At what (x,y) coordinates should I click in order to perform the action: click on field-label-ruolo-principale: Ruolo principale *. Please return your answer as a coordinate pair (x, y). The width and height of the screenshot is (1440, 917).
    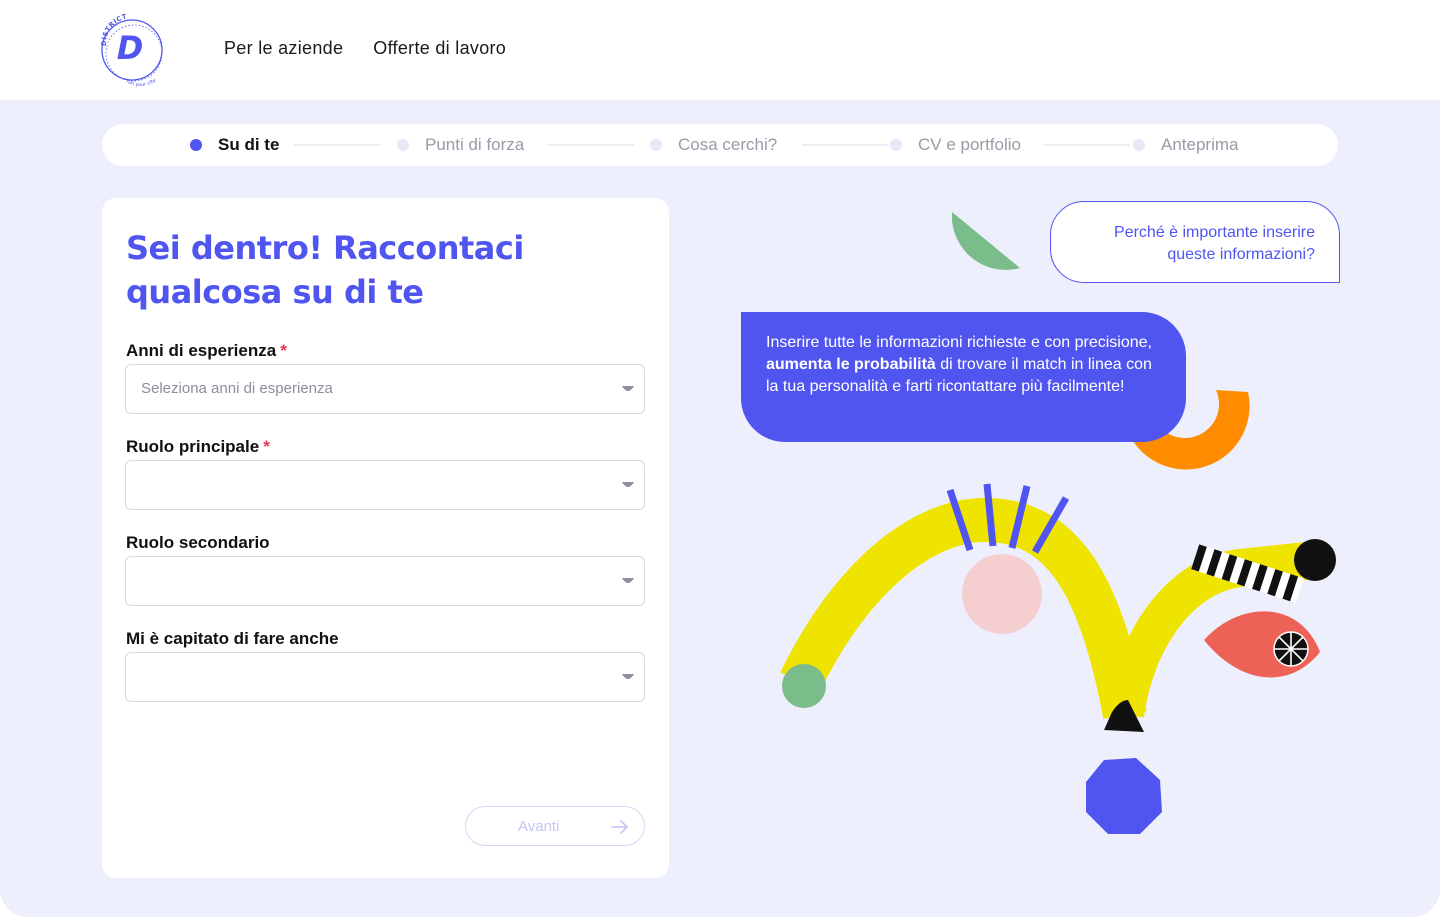
    Looking at the image, I should click on (198, 447).